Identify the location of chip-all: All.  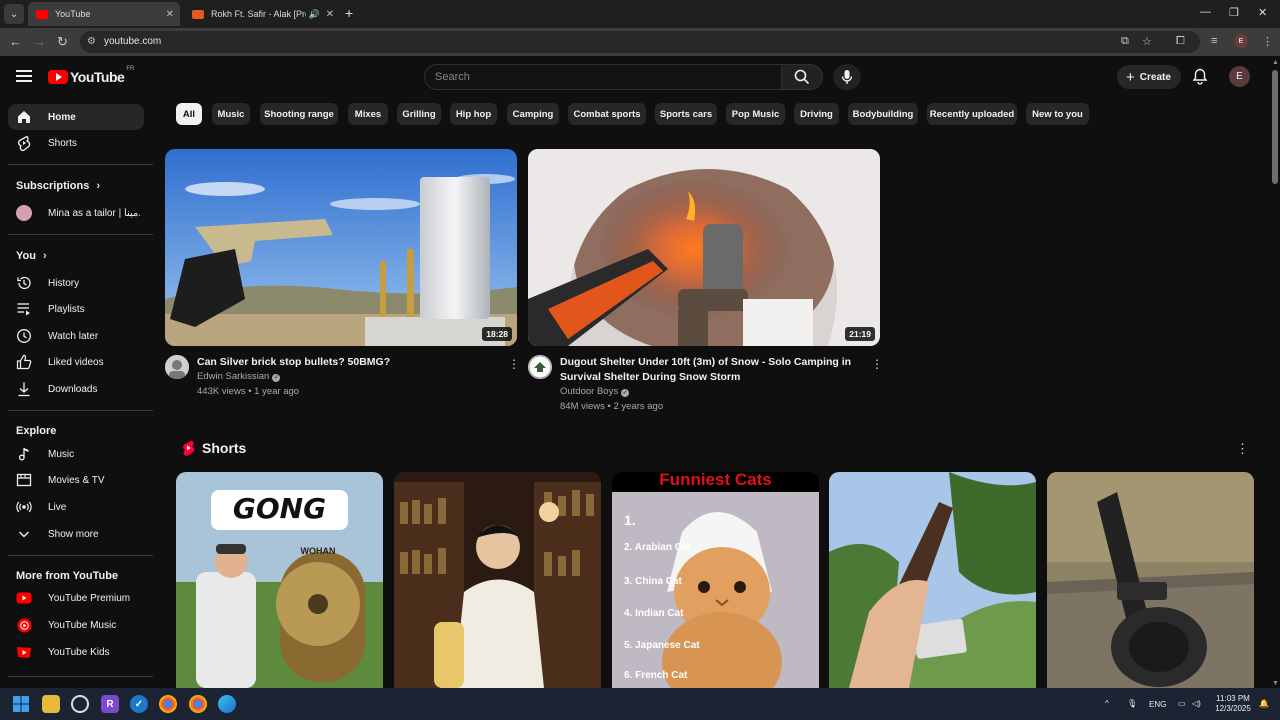
(189, 114).